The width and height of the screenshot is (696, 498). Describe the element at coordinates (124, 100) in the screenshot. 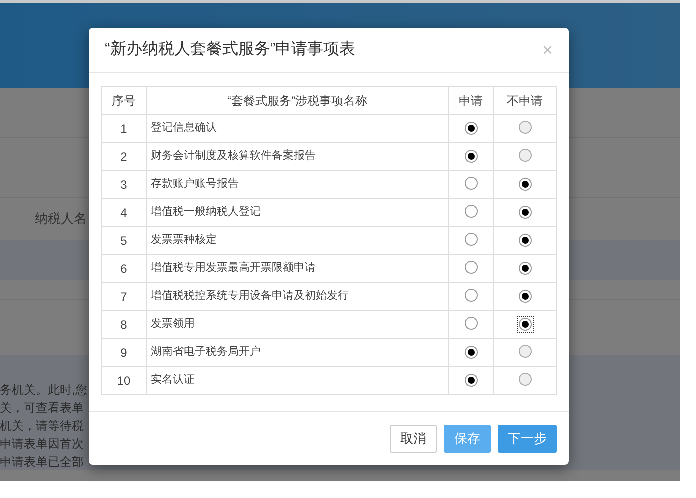

I see `column-header: 序号` at that location.